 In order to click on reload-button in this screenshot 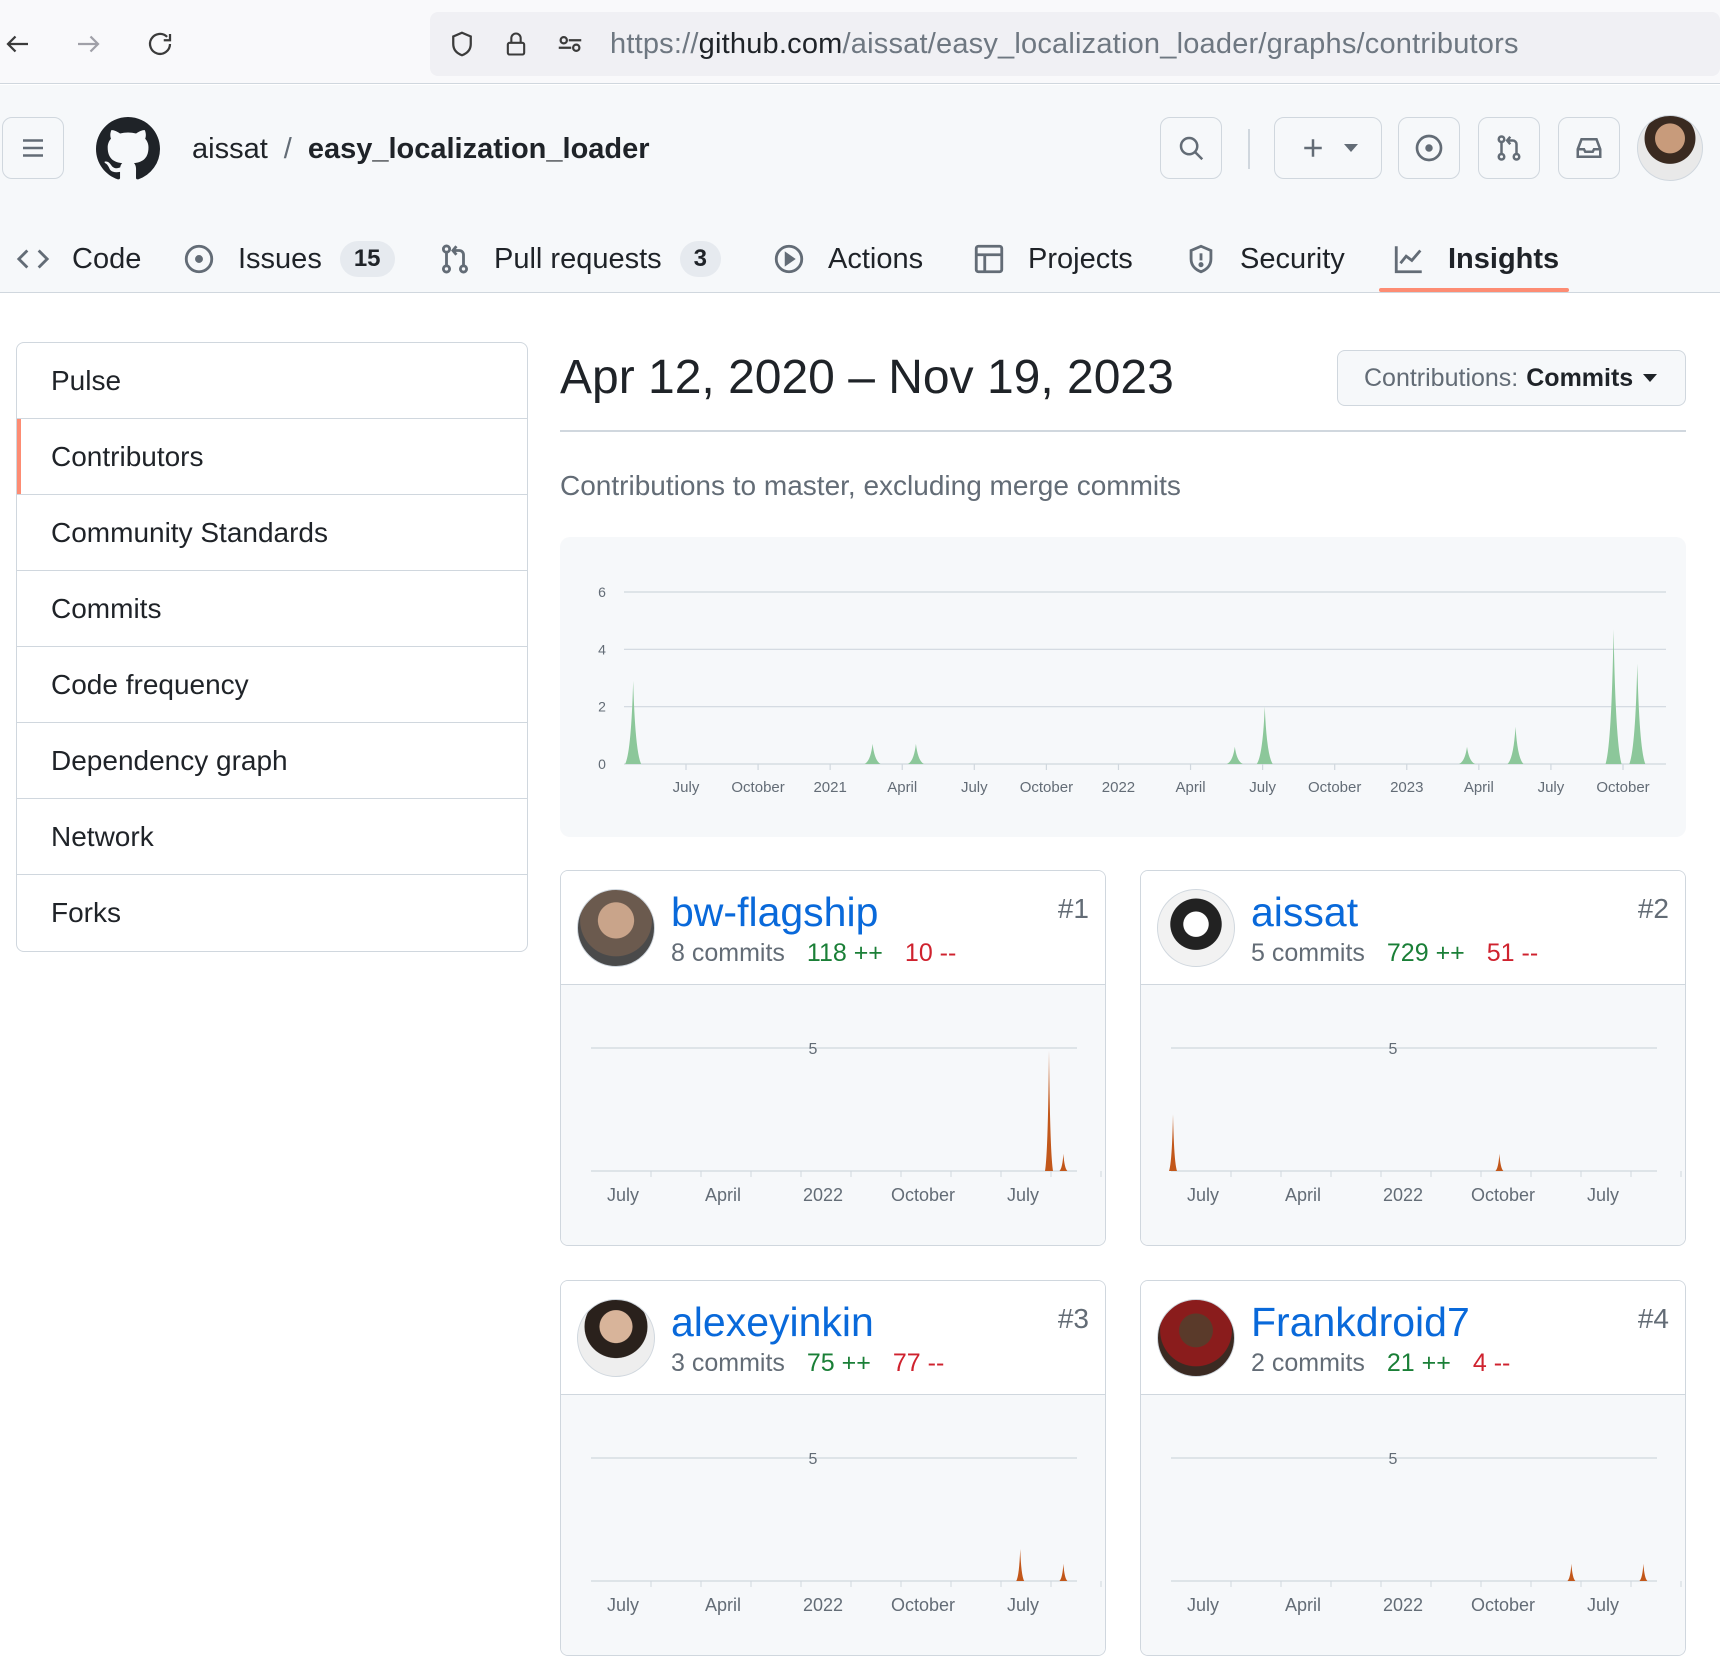, I will do `click(160, 44)`.